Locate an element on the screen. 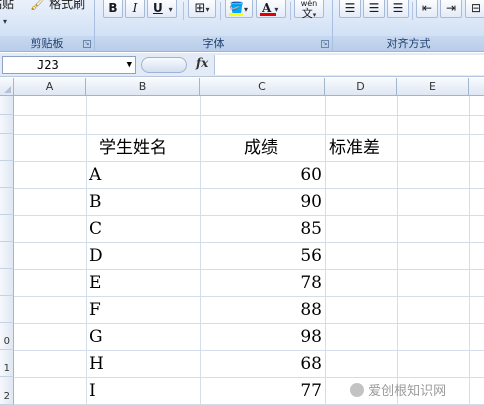 This screenshot has height=405, width=484. font-group-label: 字体 is located at coordinates (213, 43).